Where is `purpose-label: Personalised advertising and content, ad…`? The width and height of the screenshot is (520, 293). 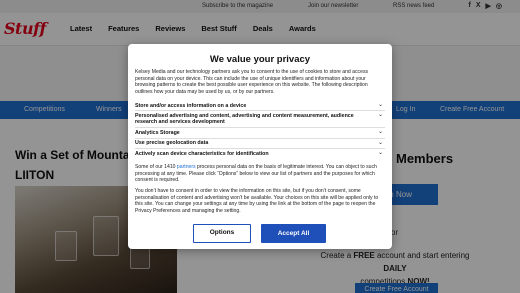
purpose-label: Personalised advertising and content, ad… is located at coordinates (244, 119).